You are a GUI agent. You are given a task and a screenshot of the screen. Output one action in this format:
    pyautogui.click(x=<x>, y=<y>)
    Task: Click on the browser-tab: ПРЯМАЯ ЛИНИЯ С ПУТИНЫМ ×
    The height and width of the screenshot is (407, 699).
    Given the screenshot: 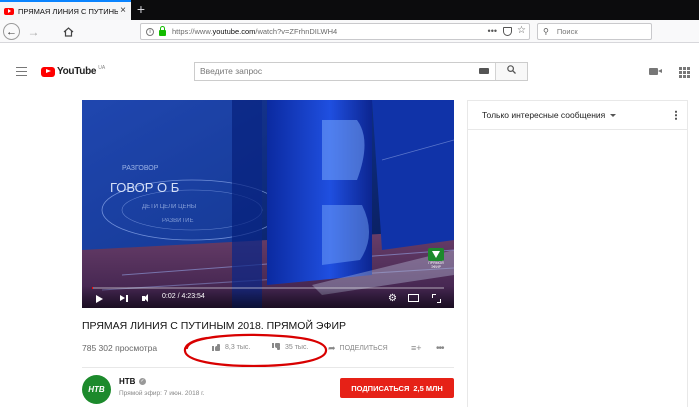 What is the action you would take?
    pyautogui.click(x=65, y=10)
    